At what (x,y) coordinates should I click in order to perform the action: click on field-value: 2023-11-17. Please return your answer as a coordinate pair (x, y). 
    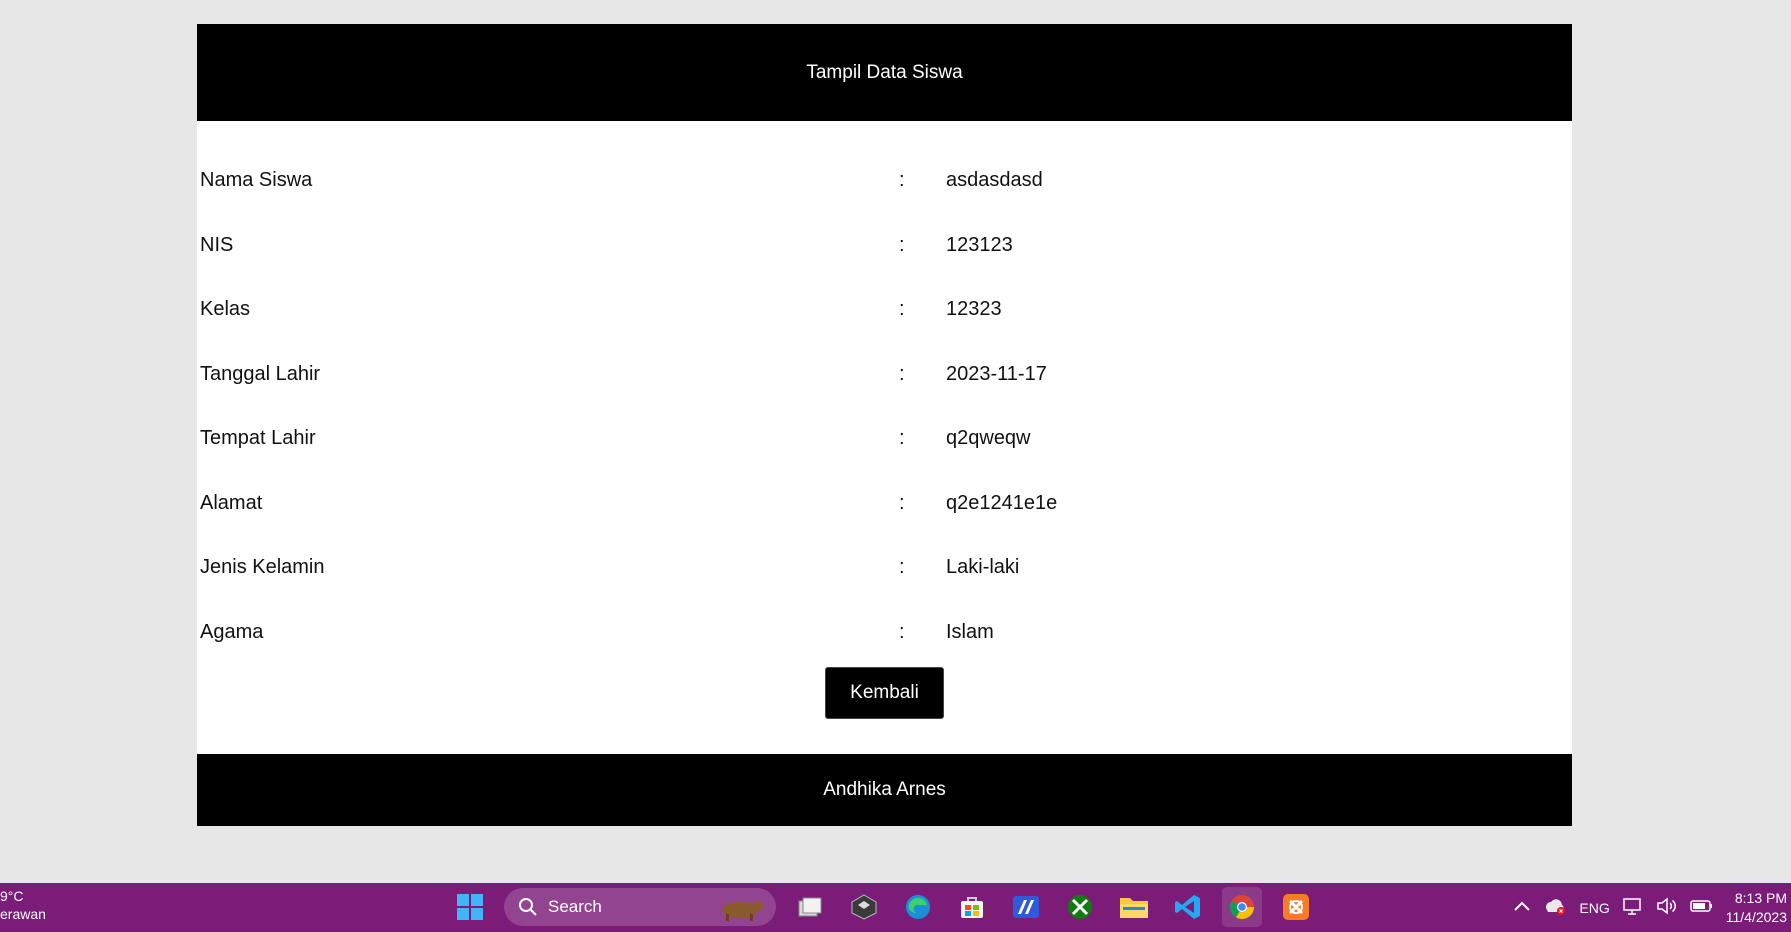
    Looking at the image, I should click on (996, 373).